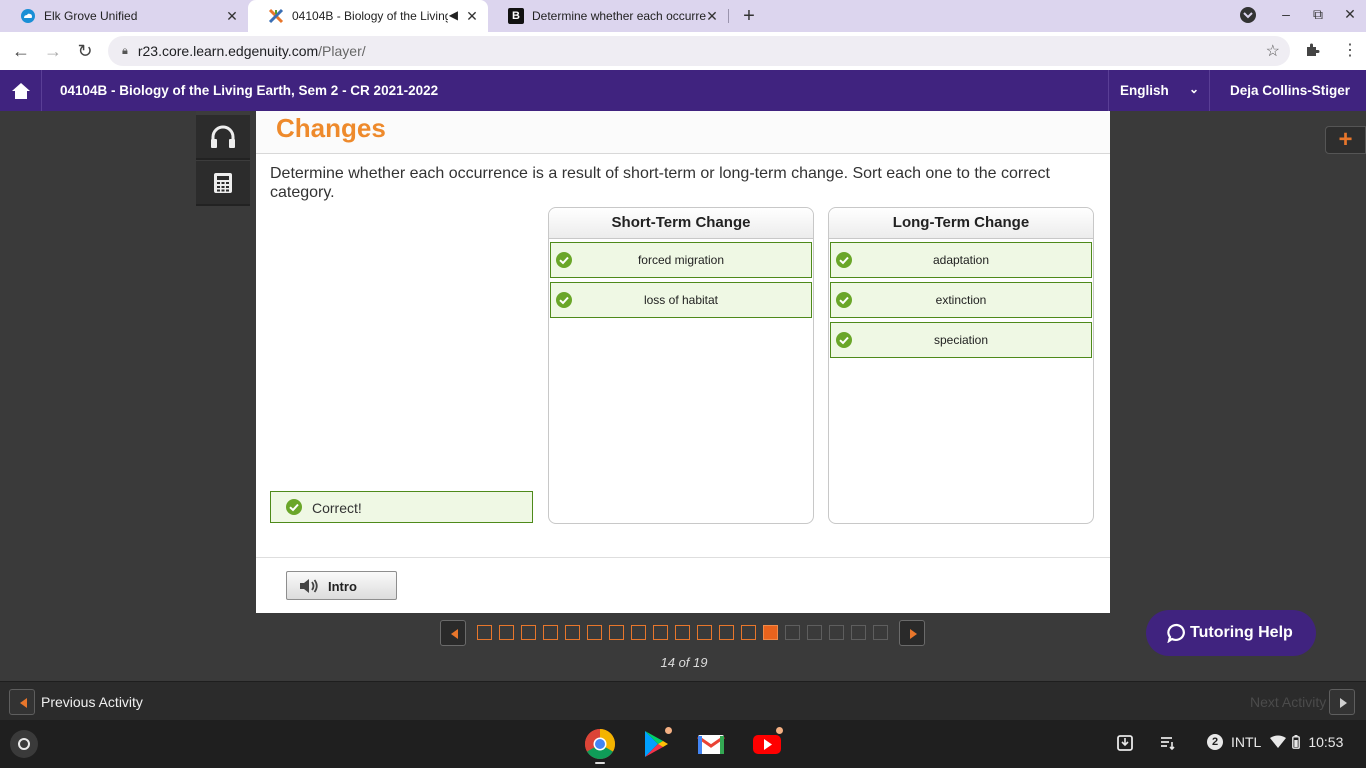 This screenshot has height=768, width=1366. I want to click on lock-icon: 🔒︎, so click(125, 50).